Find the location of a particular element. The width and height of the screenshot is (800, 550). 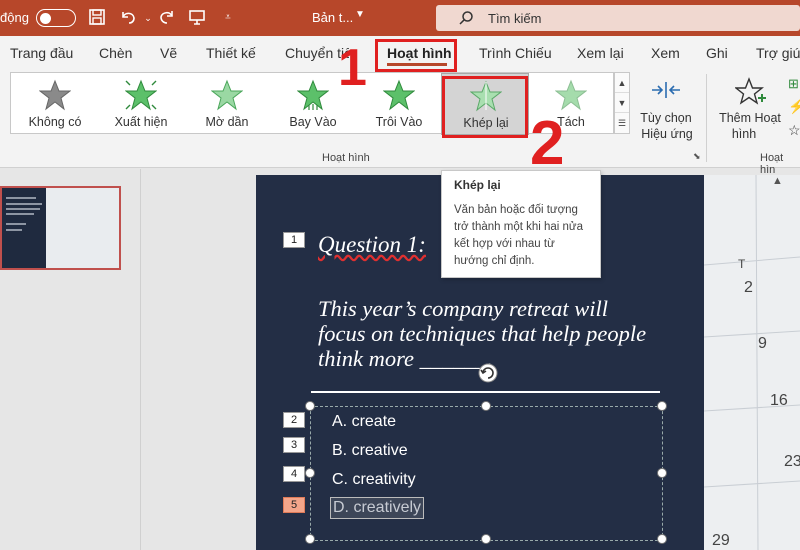

group-label-advanced: Hoạt hìn is located at coordinates (772, 164).